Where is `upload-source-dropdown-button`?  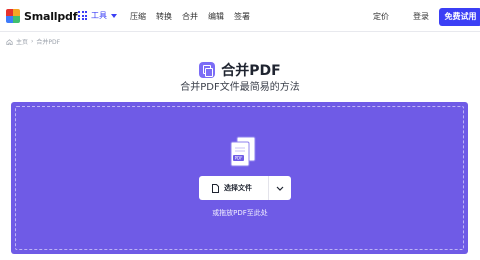 upload-source-dropdown-button is located at coordinates (280, 188).